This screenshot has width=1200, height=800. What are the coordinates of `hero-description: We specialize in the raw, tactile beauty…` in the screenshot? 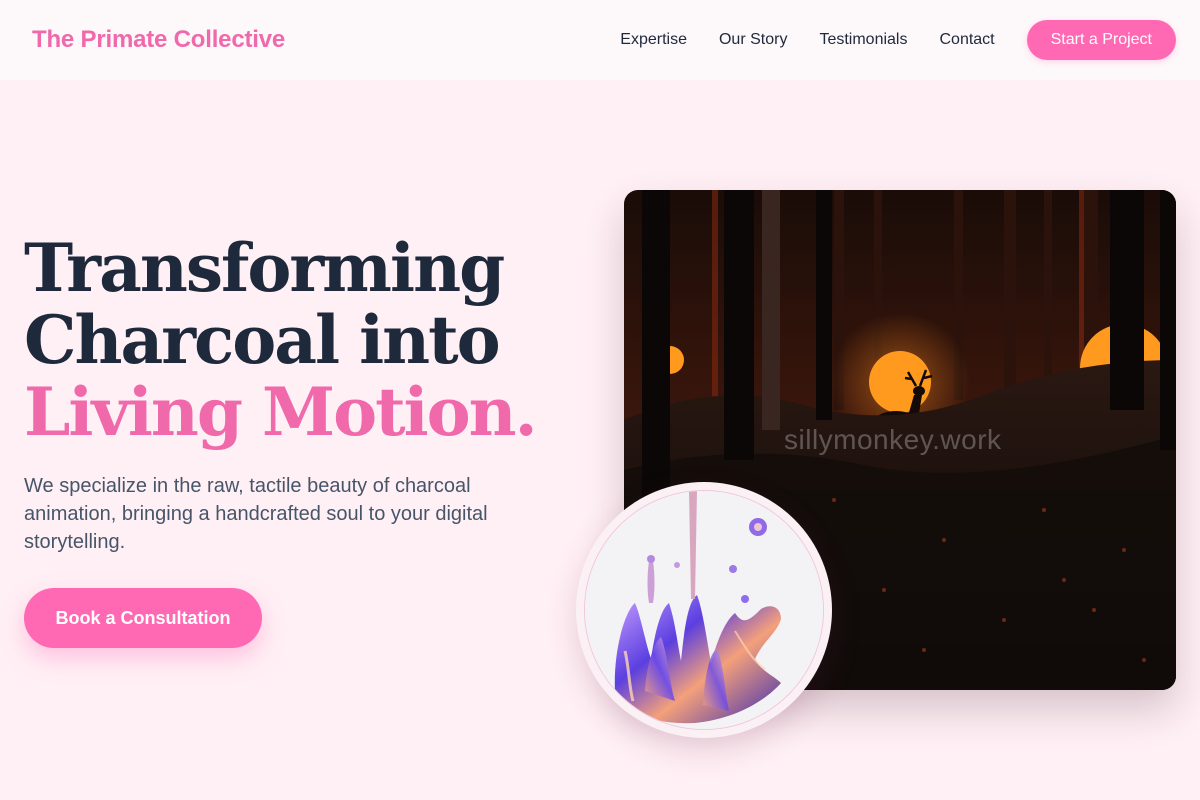 It's located at (256, 514).